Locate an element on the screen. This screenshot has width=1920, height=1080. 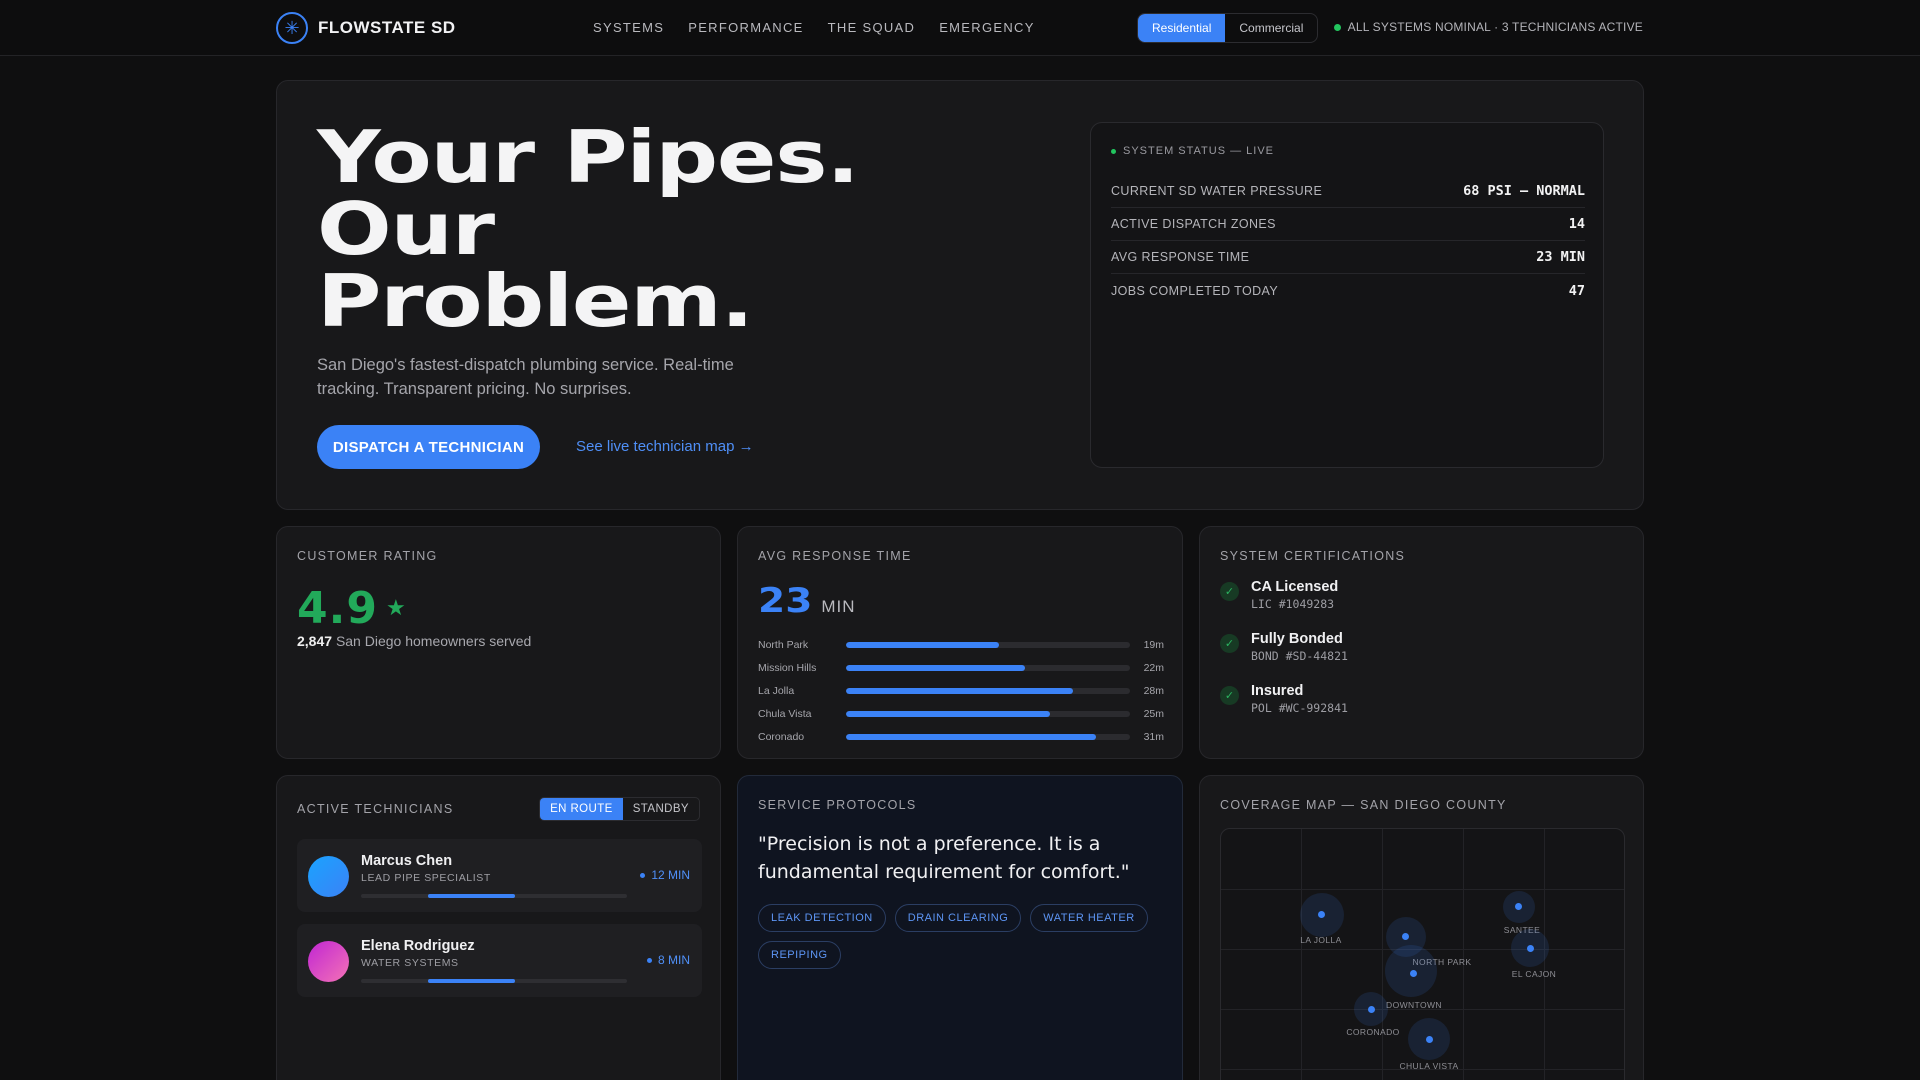
technician-eta: 12 MIN is located at coordinates (665, 875).